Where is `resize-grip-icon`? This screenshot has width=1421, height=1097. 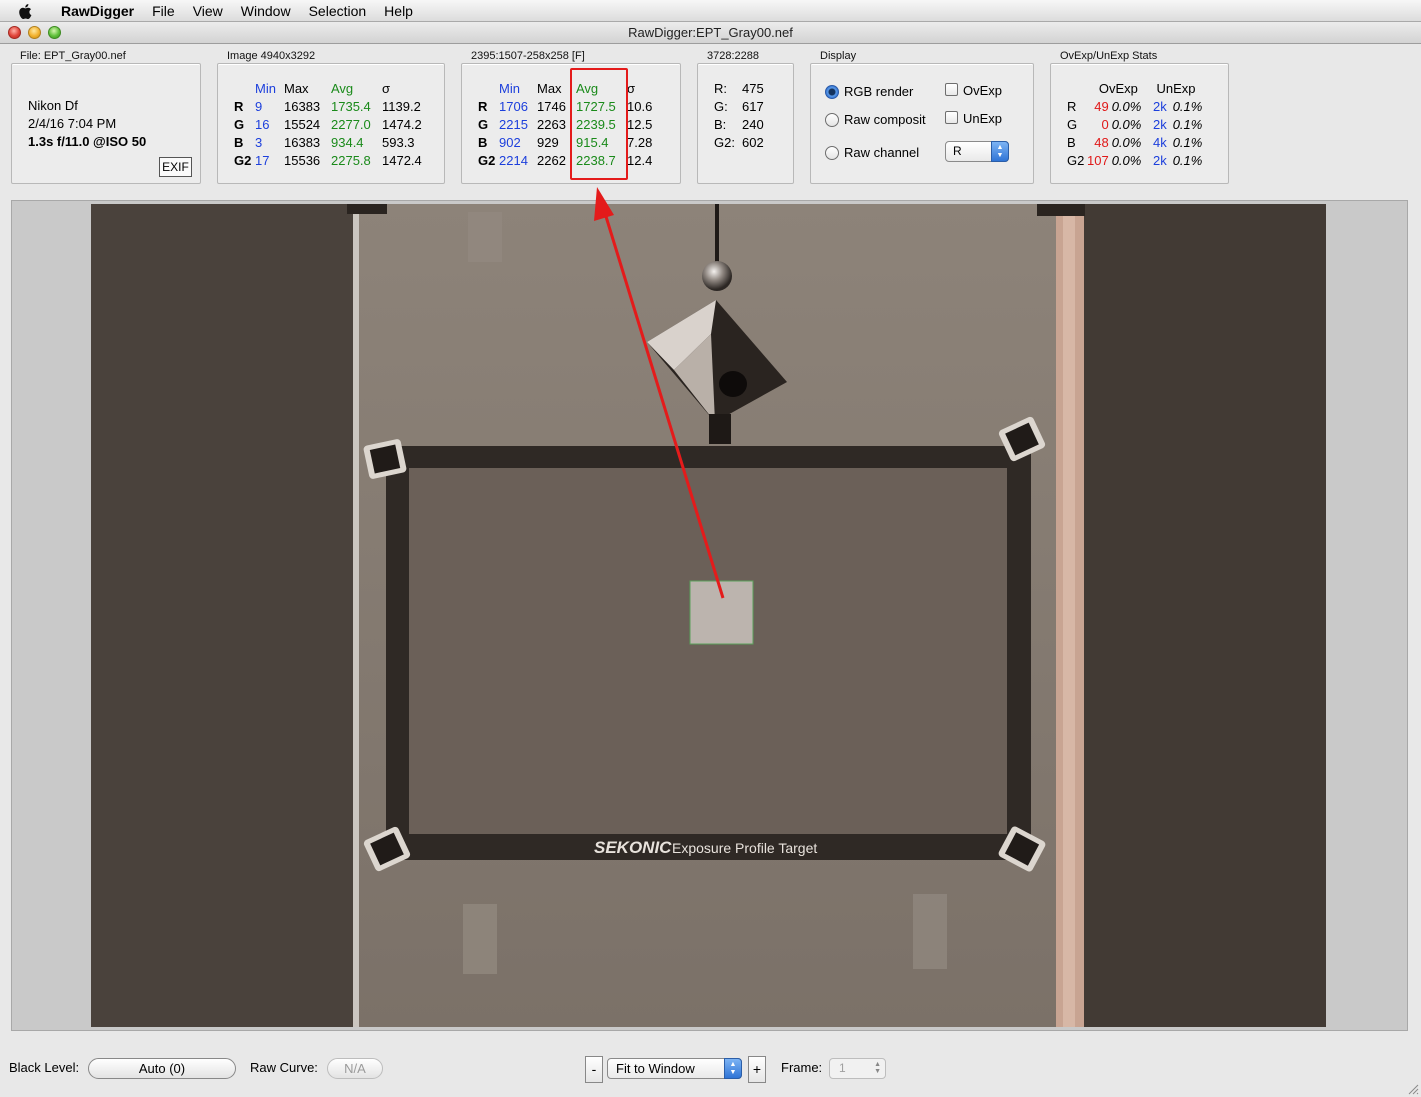
resize-grip-icon is located at coordinates (1413, 1089).